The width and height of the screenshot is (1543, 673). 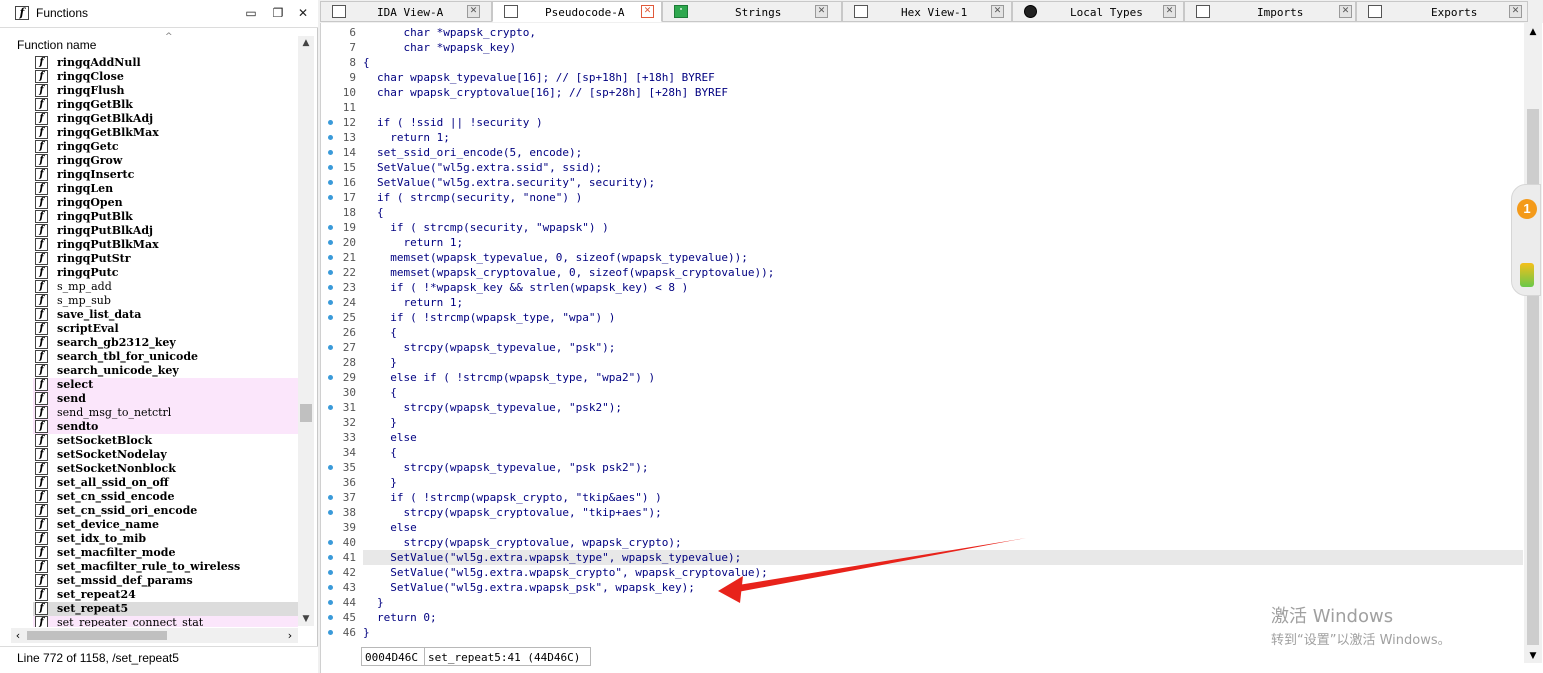 What do you see at coordinates (165, 105) in the screenshot?
I see `function-list-item: f ringqGetBlk` at bounding box center [165, 105].